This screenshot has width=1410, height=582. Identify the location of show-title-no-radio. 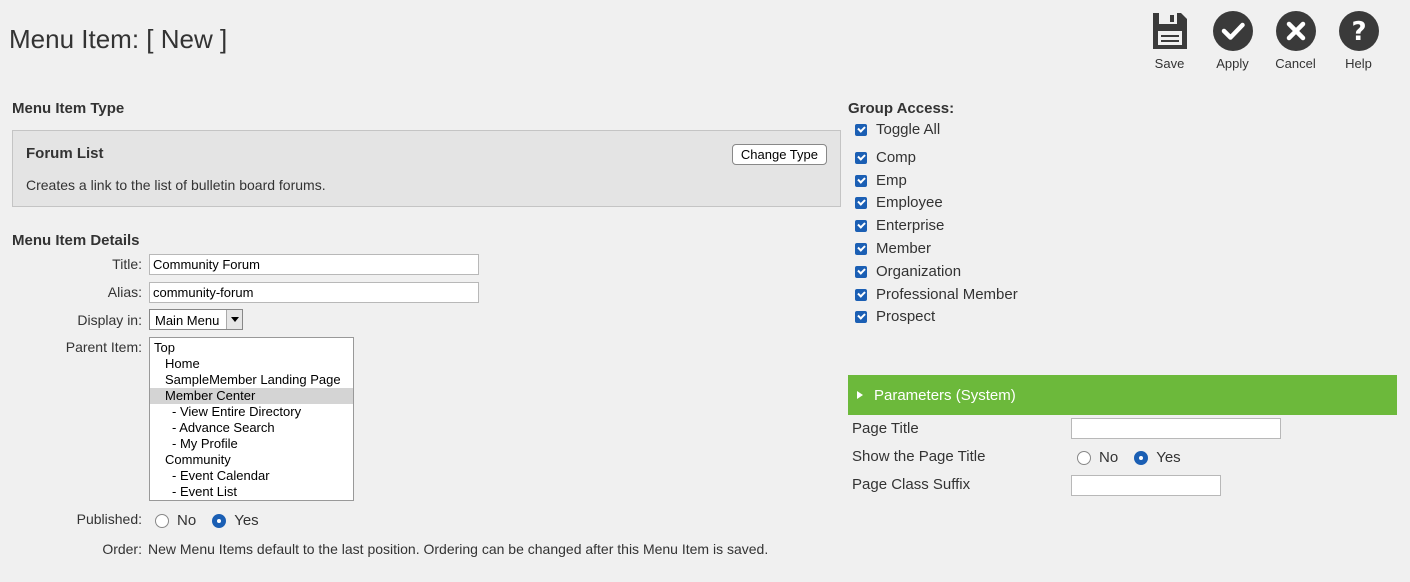
(1084, 457).